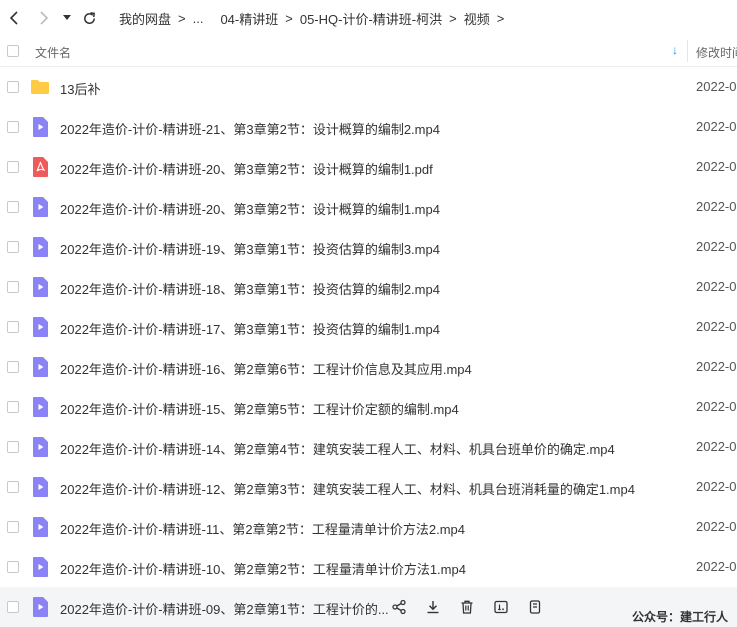 The height and width of the screenshot is (627, 737). I want to click on file-name: 2022年造价-计价-精讲班-10、第2章第2节：工程量清单计价方法1.mp4, so click(263, 568).